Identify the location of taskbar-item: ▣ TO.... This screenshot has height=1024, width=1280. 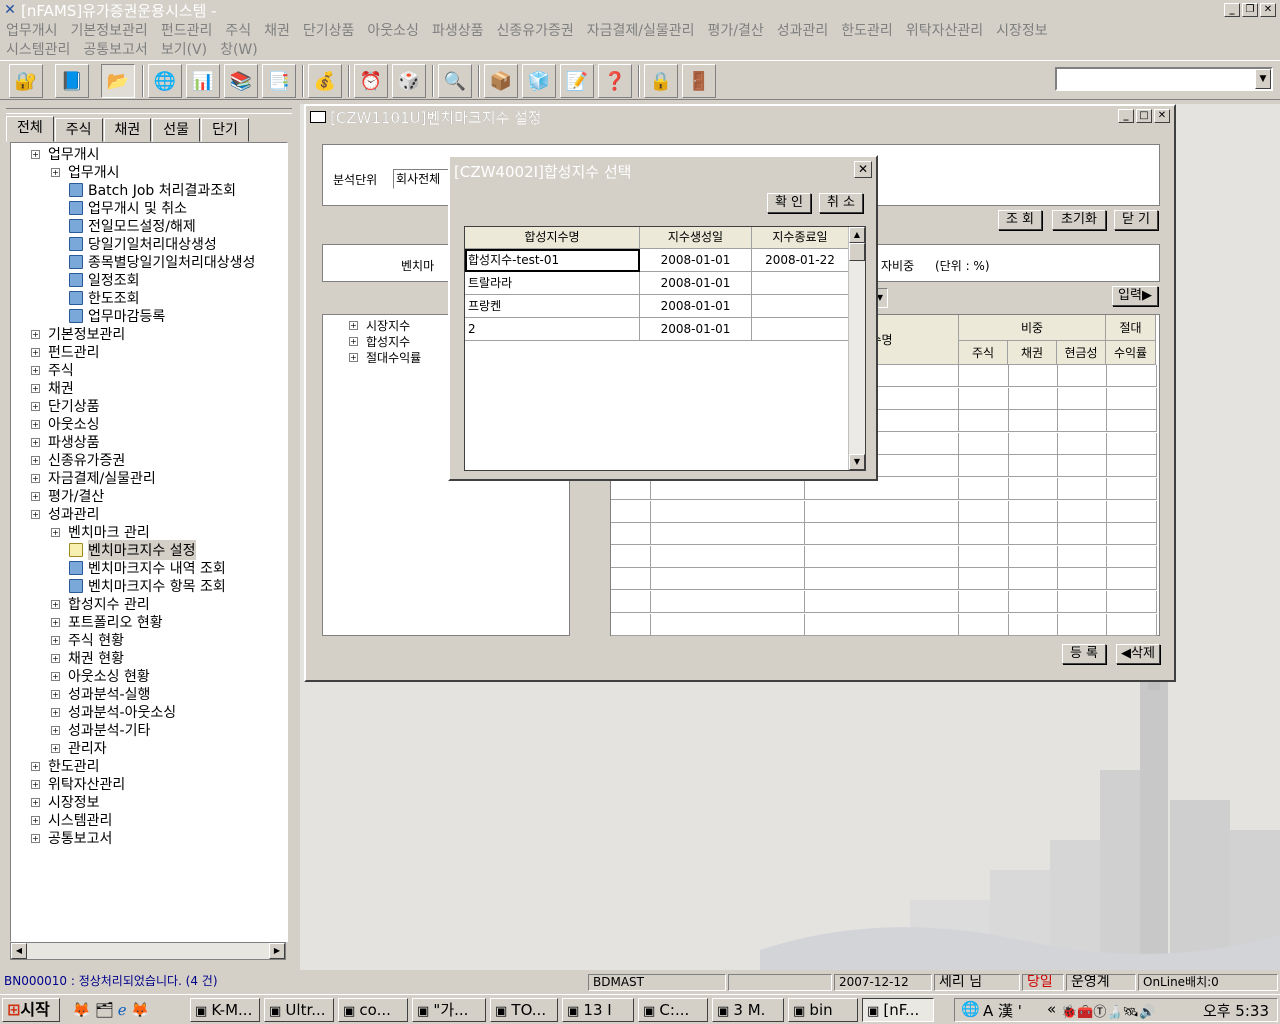
(524, 1010).